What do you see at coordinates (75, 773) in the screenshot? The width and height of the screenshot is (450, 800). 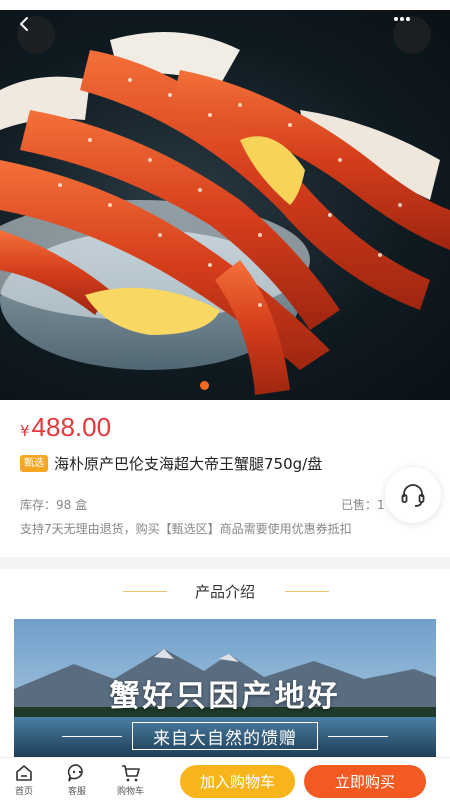 I see `chat-icon` at bounding box center [75, 773].